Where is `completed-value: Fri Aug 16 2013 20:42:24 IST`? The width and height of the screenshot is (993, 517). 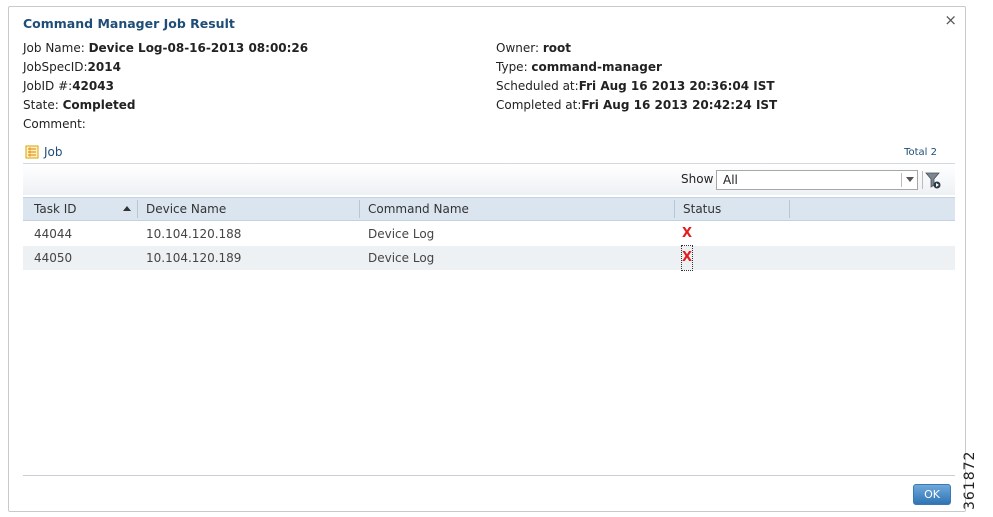 completed-value: Fri Aug 16 2013 20:42:24 IST is located at coordinates (679, 105).